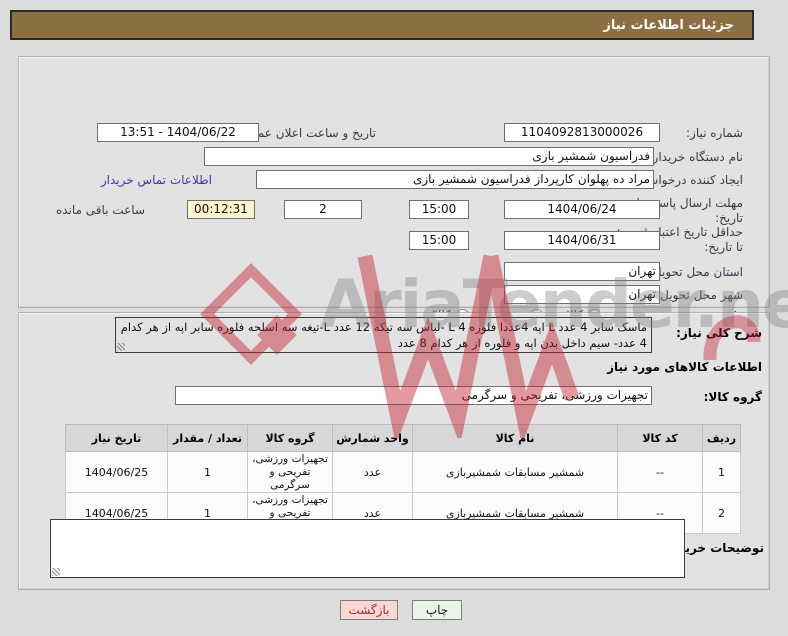 The image size is (788, 636). I want to click on col-header-item-name: نام کالا, so click(515, 438).